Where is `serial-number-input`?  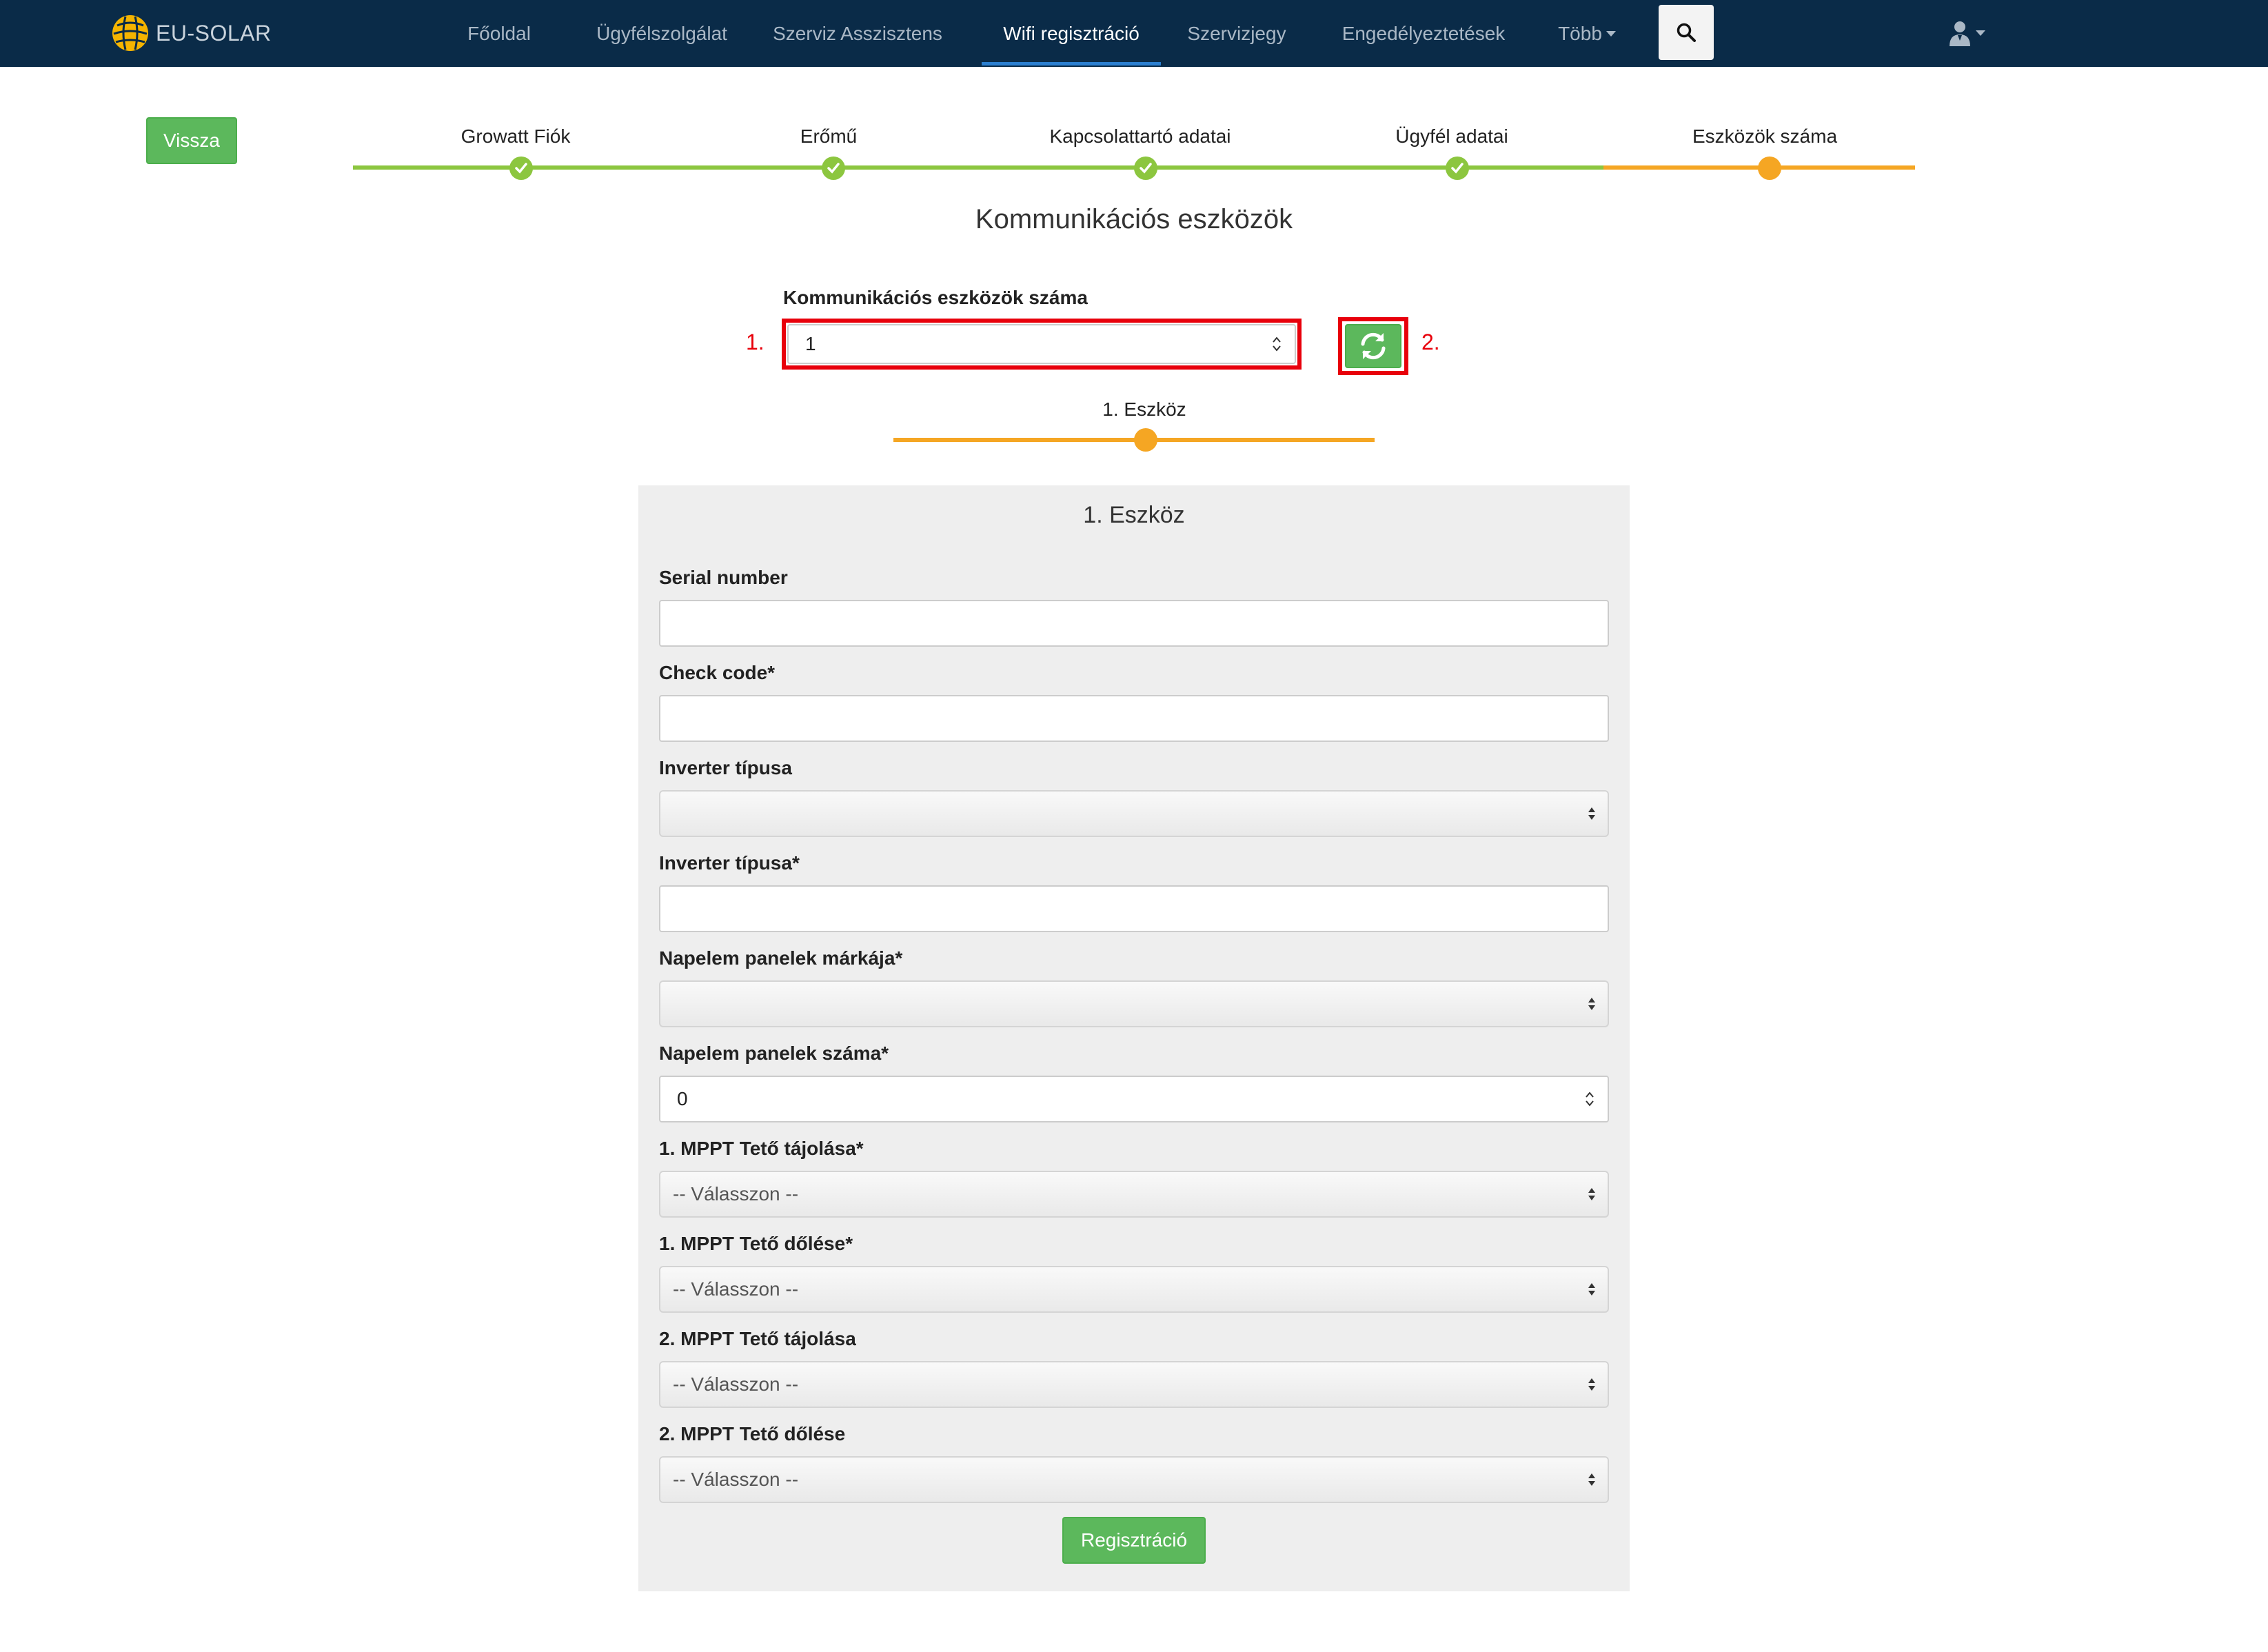 serial-number-input is located at coordinates (1134, 623).